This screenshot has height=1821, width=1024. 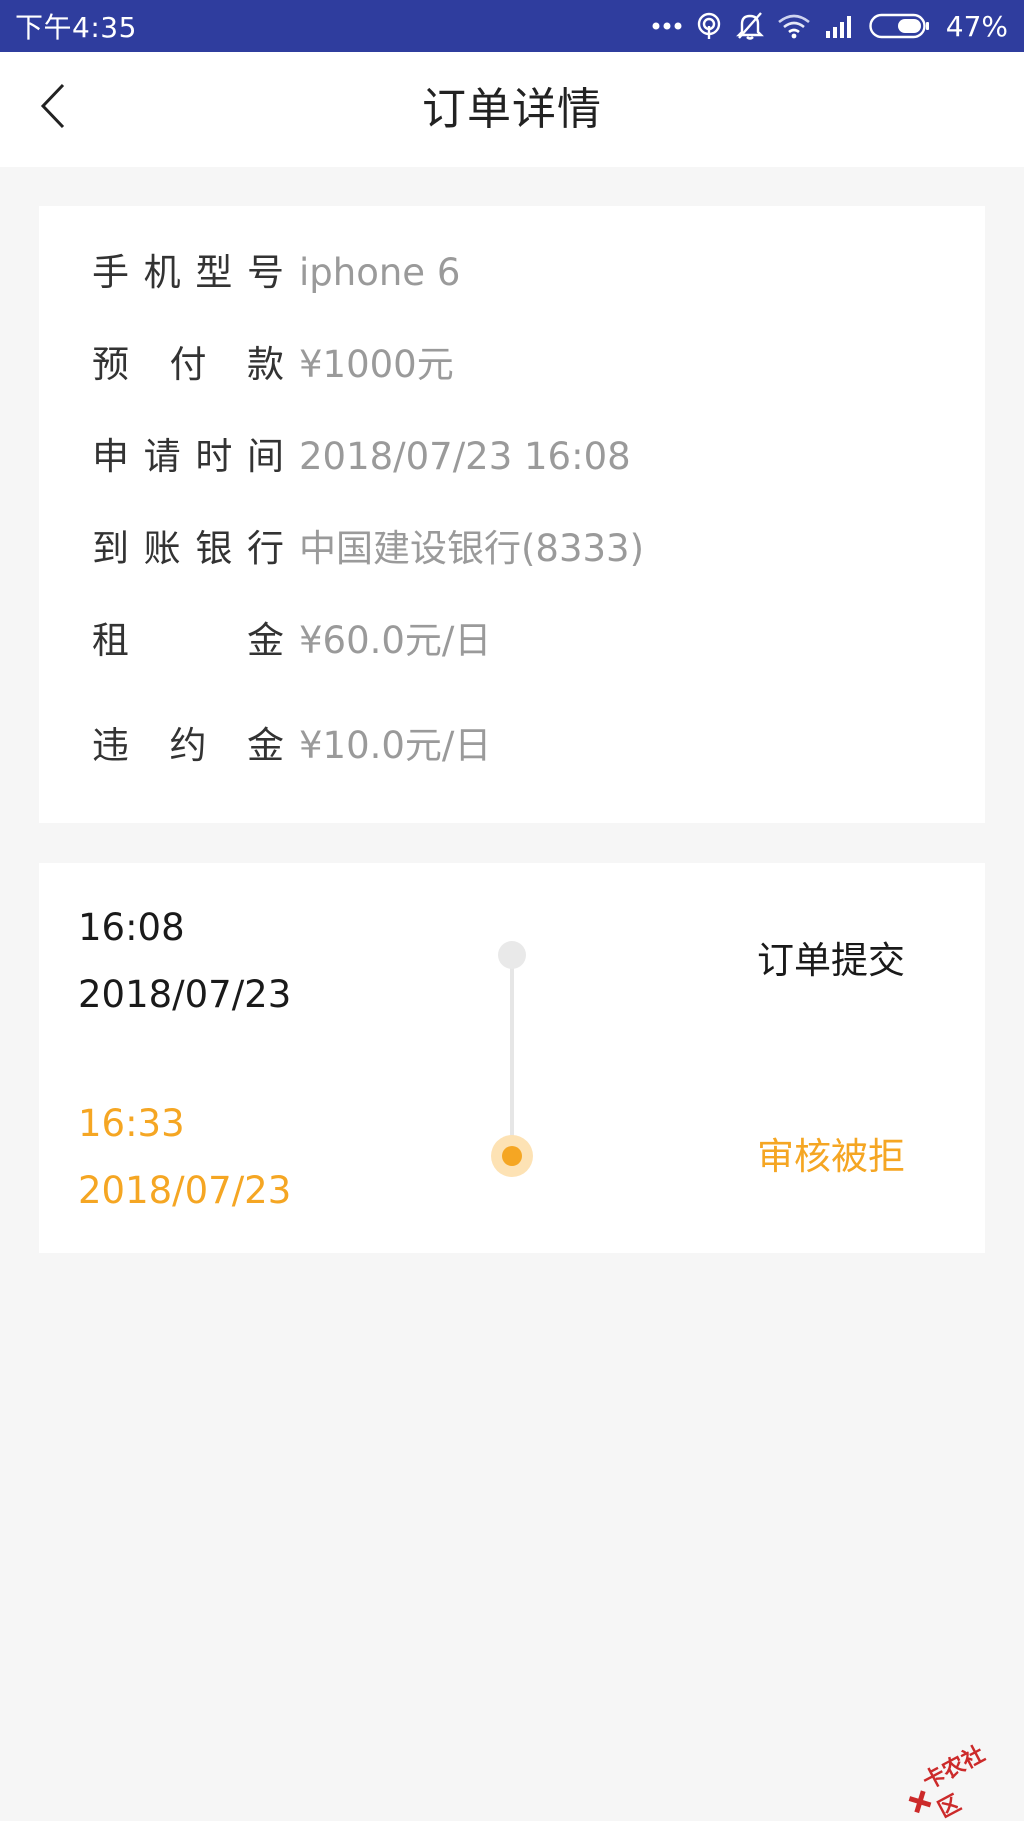 What do you see at coordinates (110, 456) in the screenshot?
I see `label-char: 申` at bounding box center [110, 456].